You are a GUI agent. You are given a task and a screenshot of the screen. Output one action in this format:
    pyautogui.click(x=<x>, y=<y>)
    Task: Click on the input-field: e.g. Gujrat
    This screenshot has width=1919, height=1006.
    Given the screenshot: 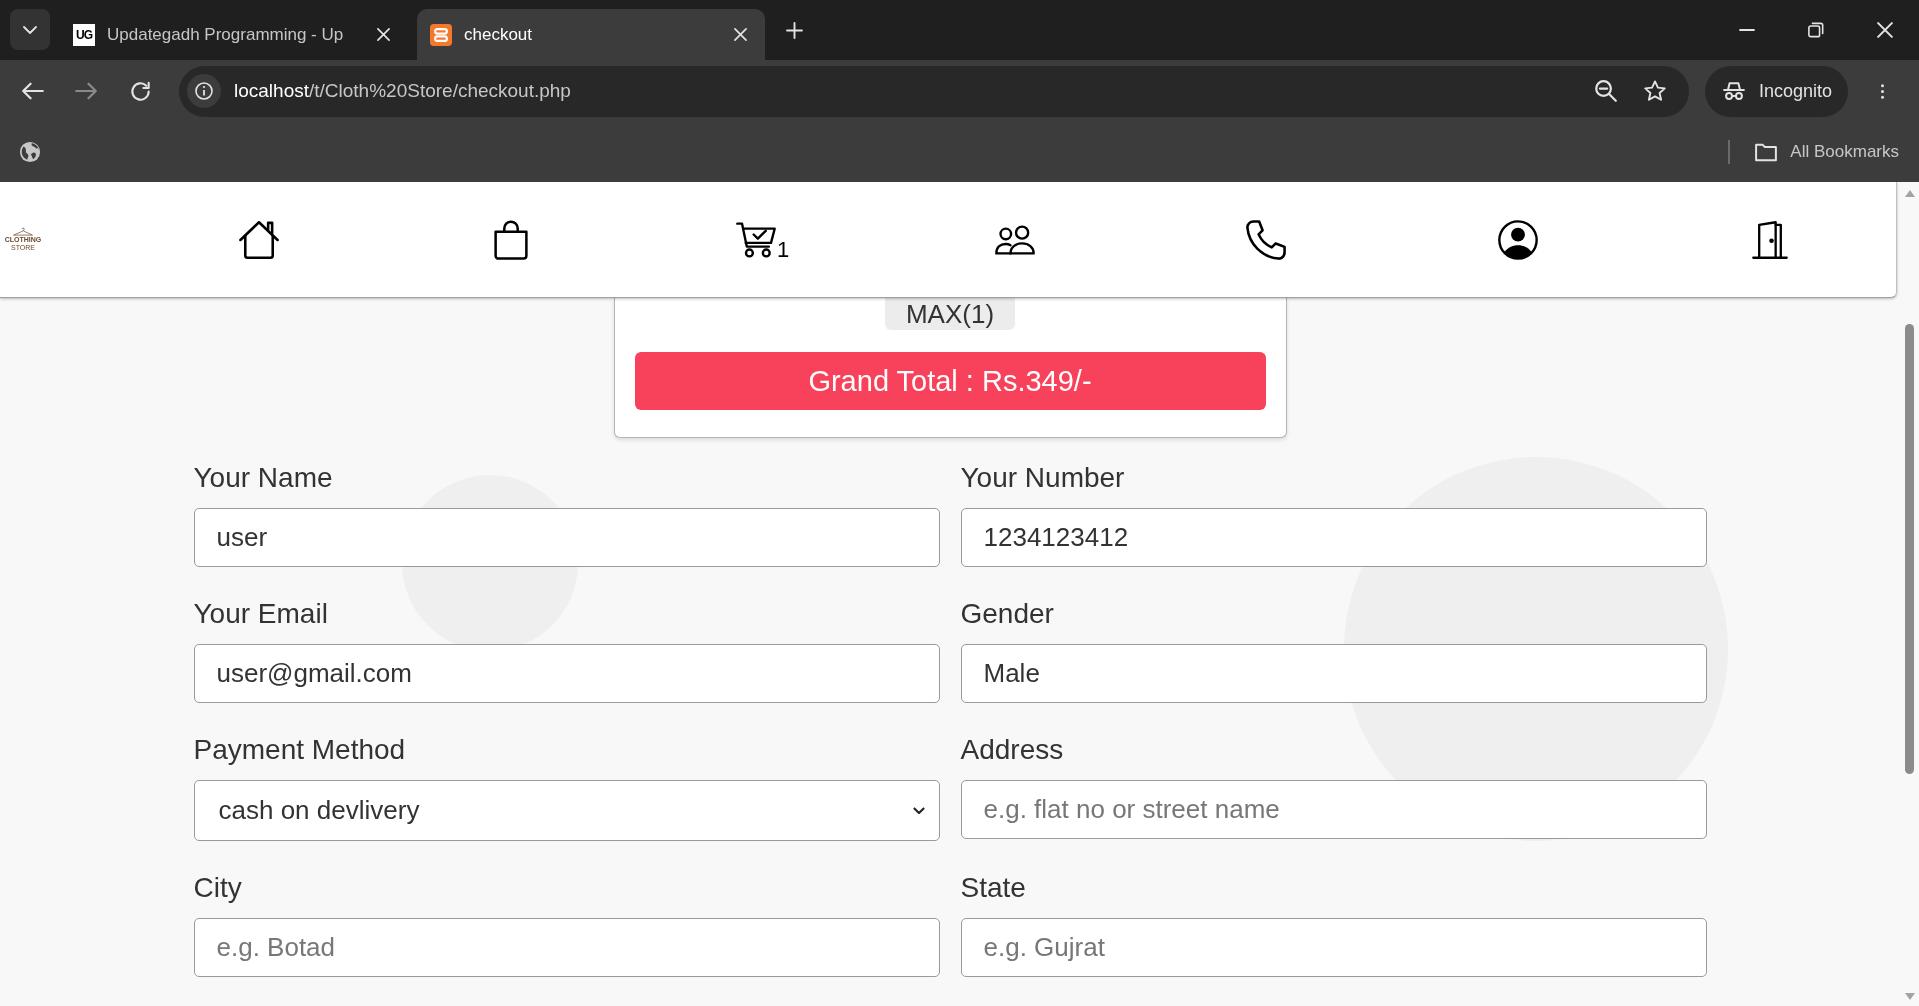 What is the action you would take?
    pyautogui.click(x=1333, y=947)
    